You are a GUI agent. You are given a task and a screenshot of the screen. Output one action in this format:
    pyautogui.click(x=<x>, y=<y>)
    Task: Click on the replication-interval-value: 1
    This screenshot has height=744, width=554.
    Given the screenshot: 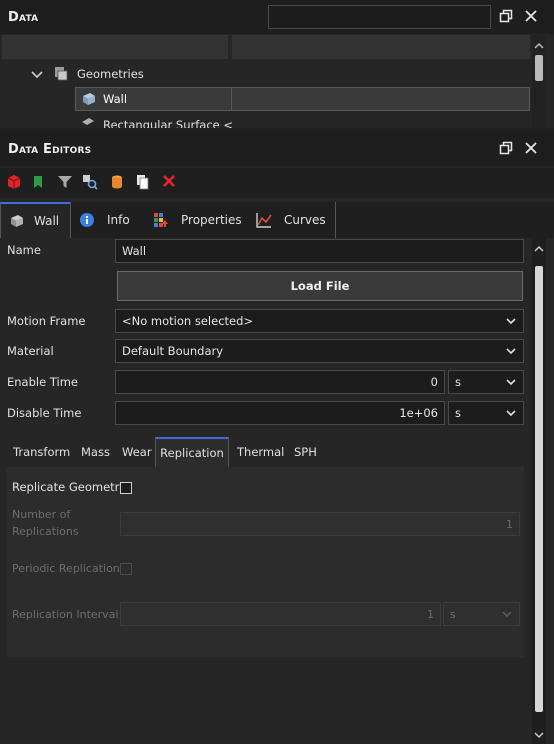 What is the action you would take?
    pyautogui.click(x=430, y=614)
    